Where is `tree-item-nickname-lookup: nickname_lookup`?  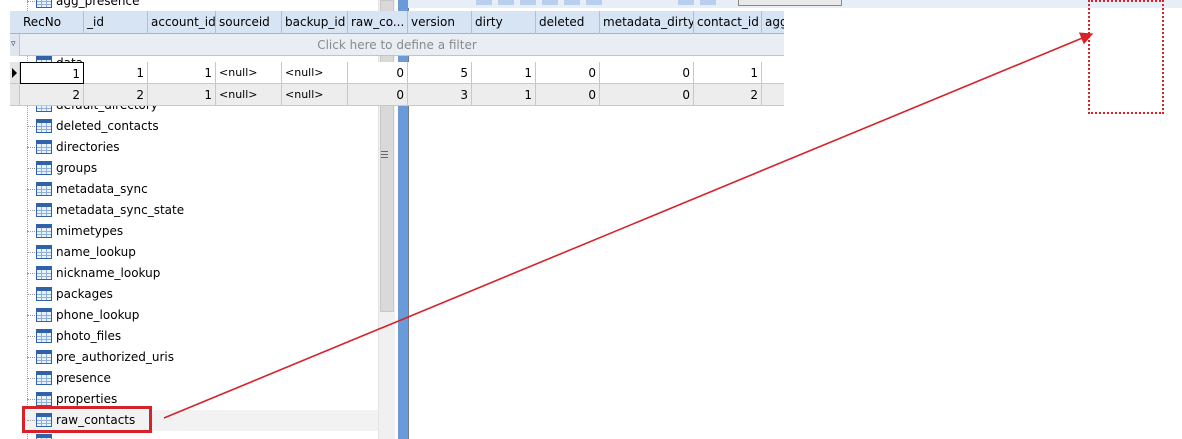 tree-item-nickname-lookup: nickname_lookup is located at coordinates (202, 273).